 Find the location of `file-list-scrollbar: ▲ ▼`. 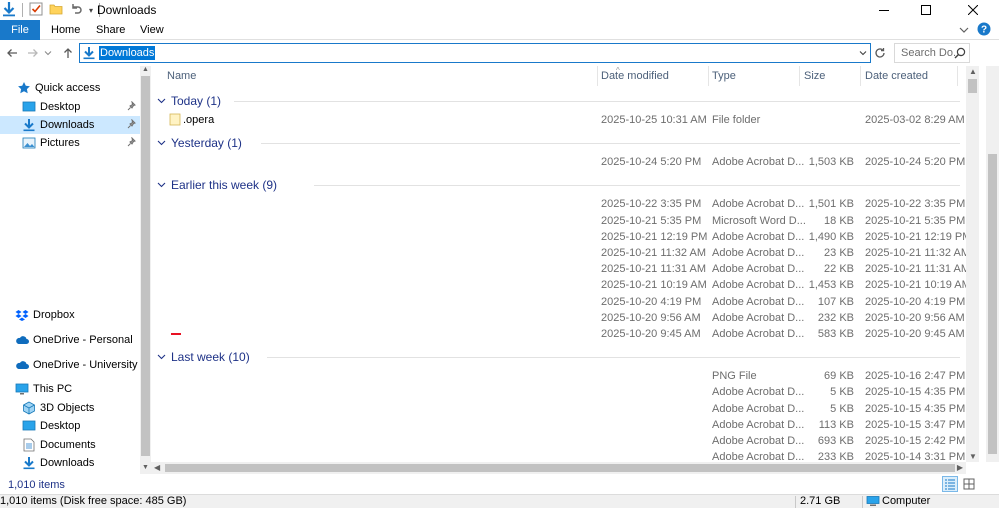

file-list-scrollbar: ▲ ▼ is located at coordinates (972, 264).